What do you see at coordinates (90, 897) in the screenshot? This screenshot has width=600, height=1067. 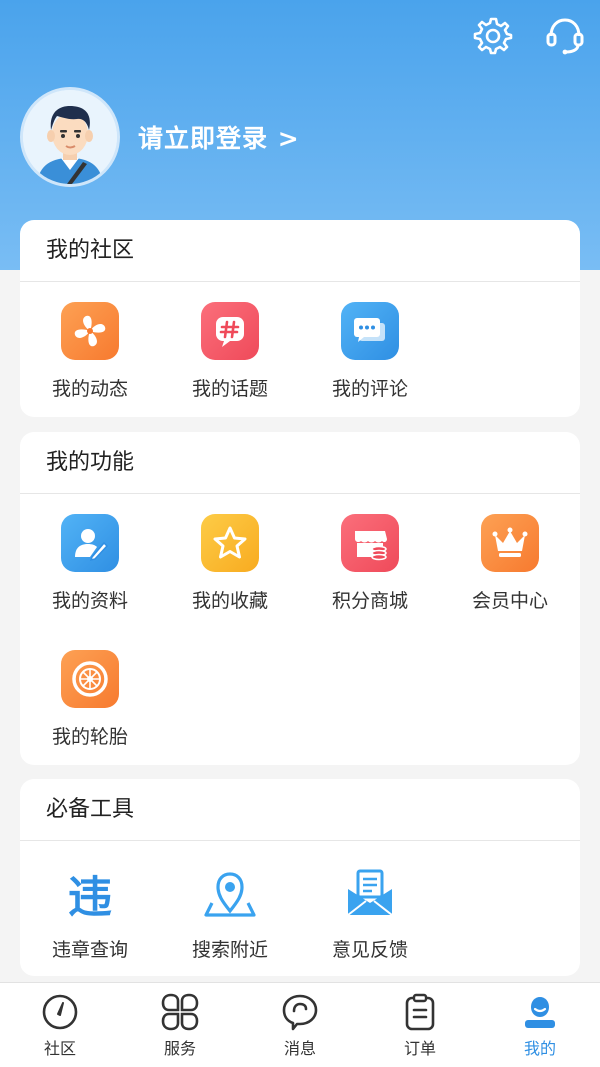 I see `violation-glyph: 违` at bounding box center [90, 897].